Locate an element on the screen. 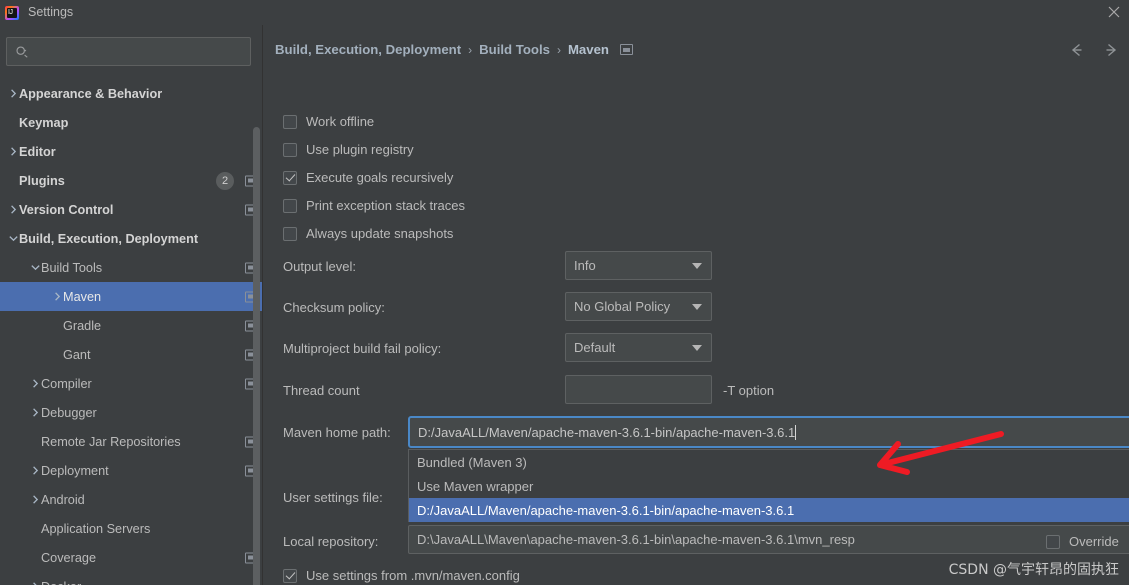 The height and width of the screenshot is (585, 1129). checksum-policy-combo: No Global Policy is located at coordinates (638, 306).